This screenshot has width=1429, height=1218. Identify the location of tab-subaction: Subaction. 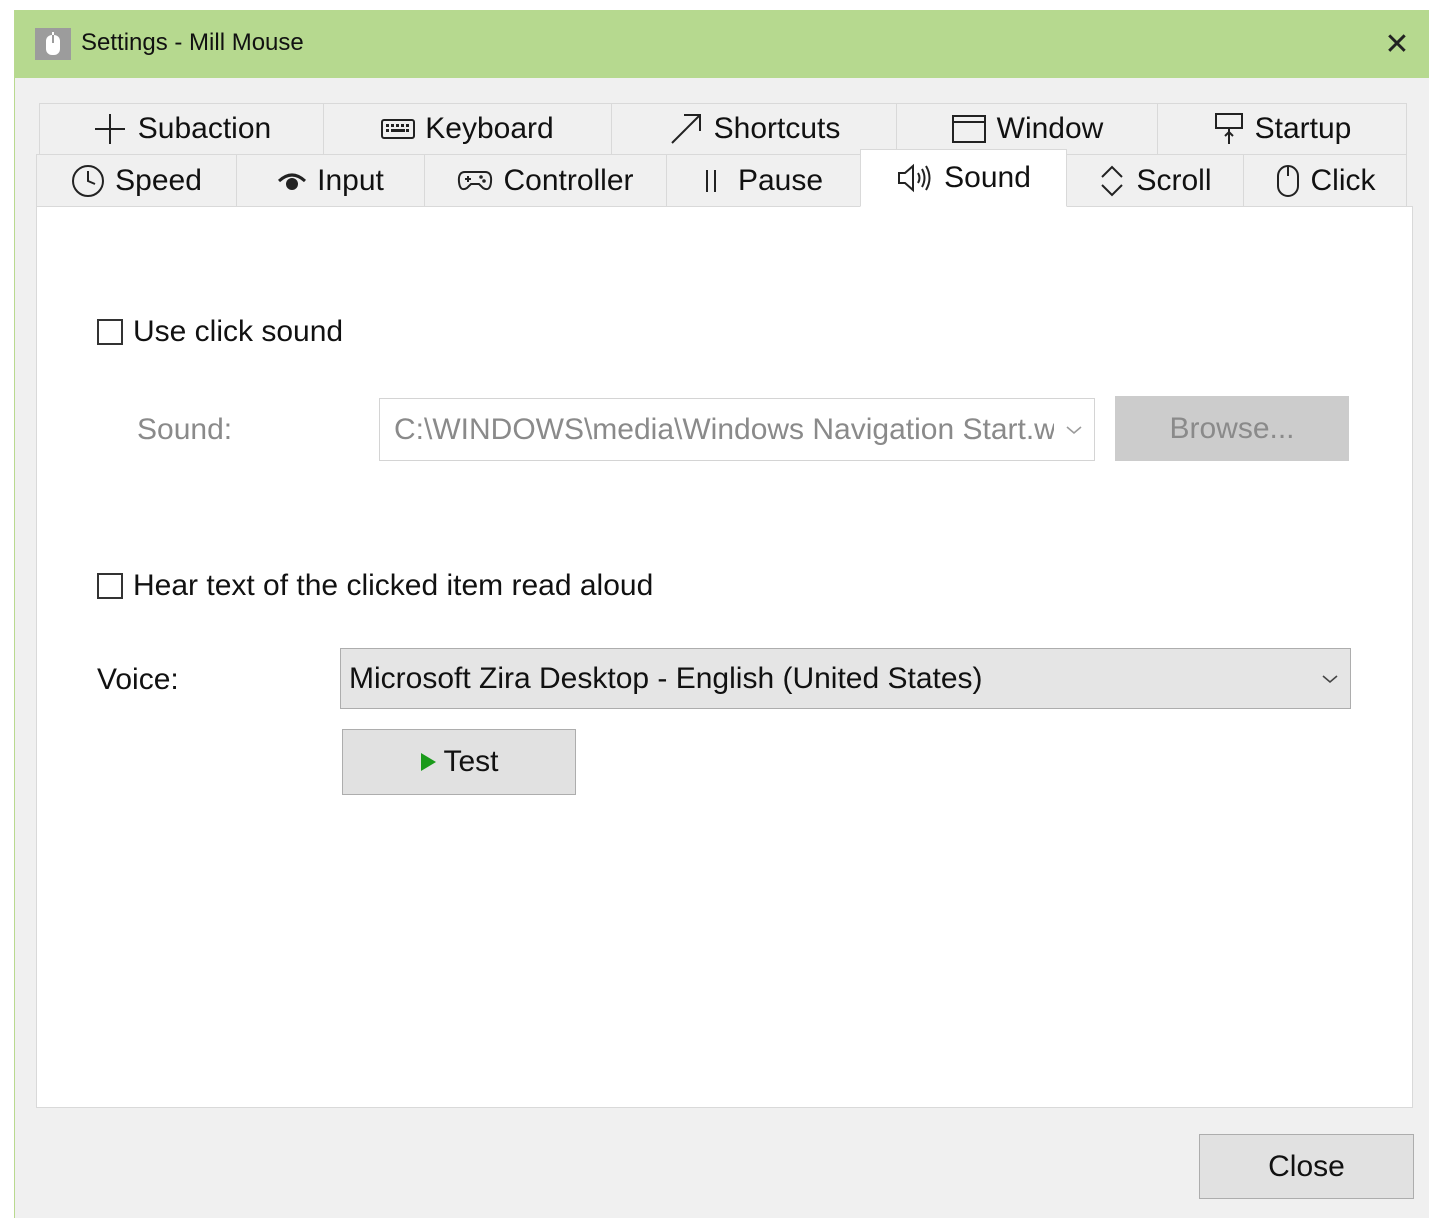
(181, 129).